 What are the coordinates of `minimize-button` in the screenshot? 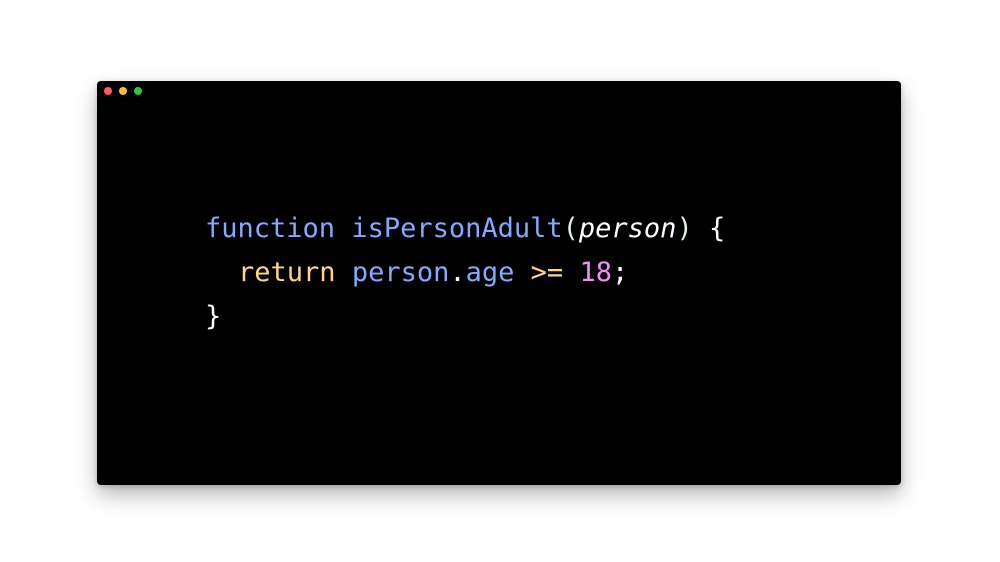 It's located at (123, 91).